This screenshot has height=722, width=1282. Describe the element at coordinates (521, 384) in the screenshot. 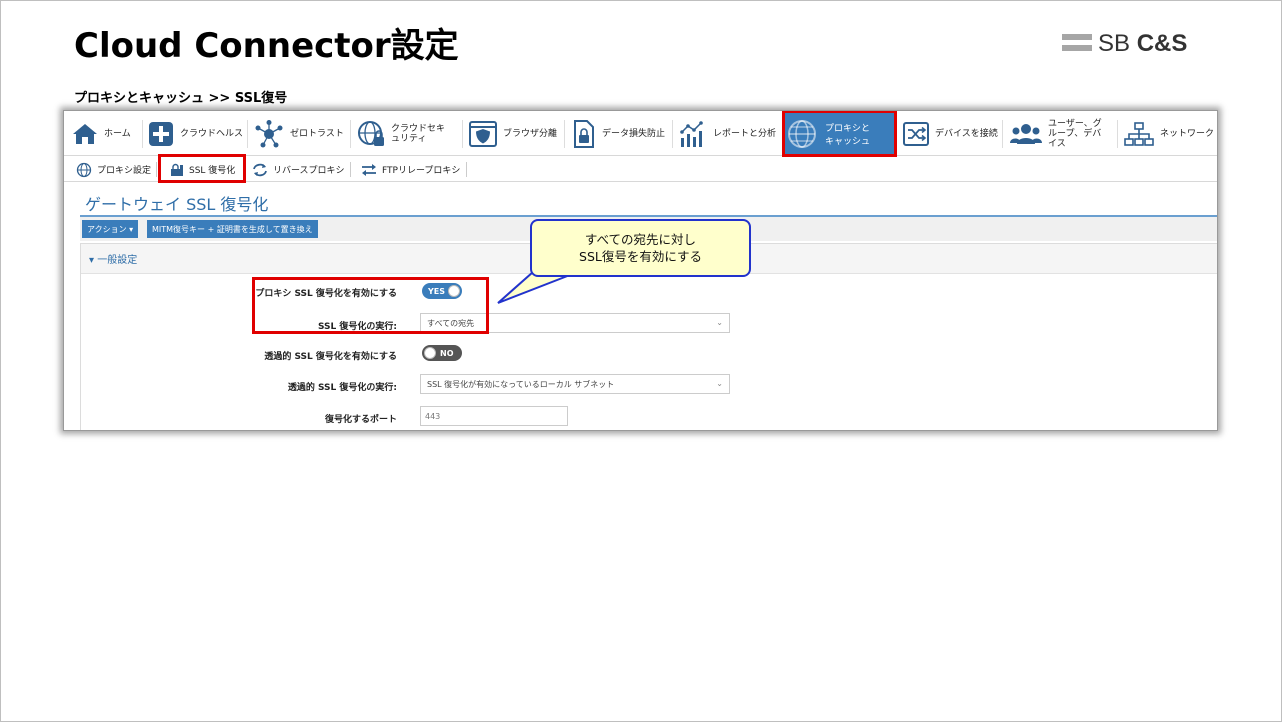

I see `transparent-scope-value: SSL 復号化が有効になっているローカル サブネット` at that location.